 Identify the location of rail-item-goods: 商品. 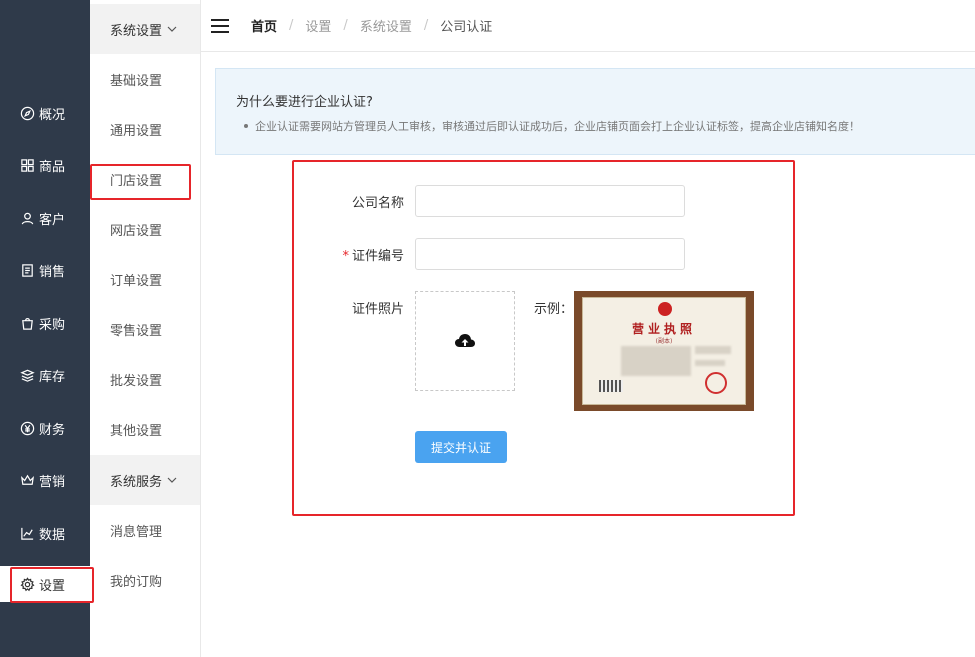
(45, 165).